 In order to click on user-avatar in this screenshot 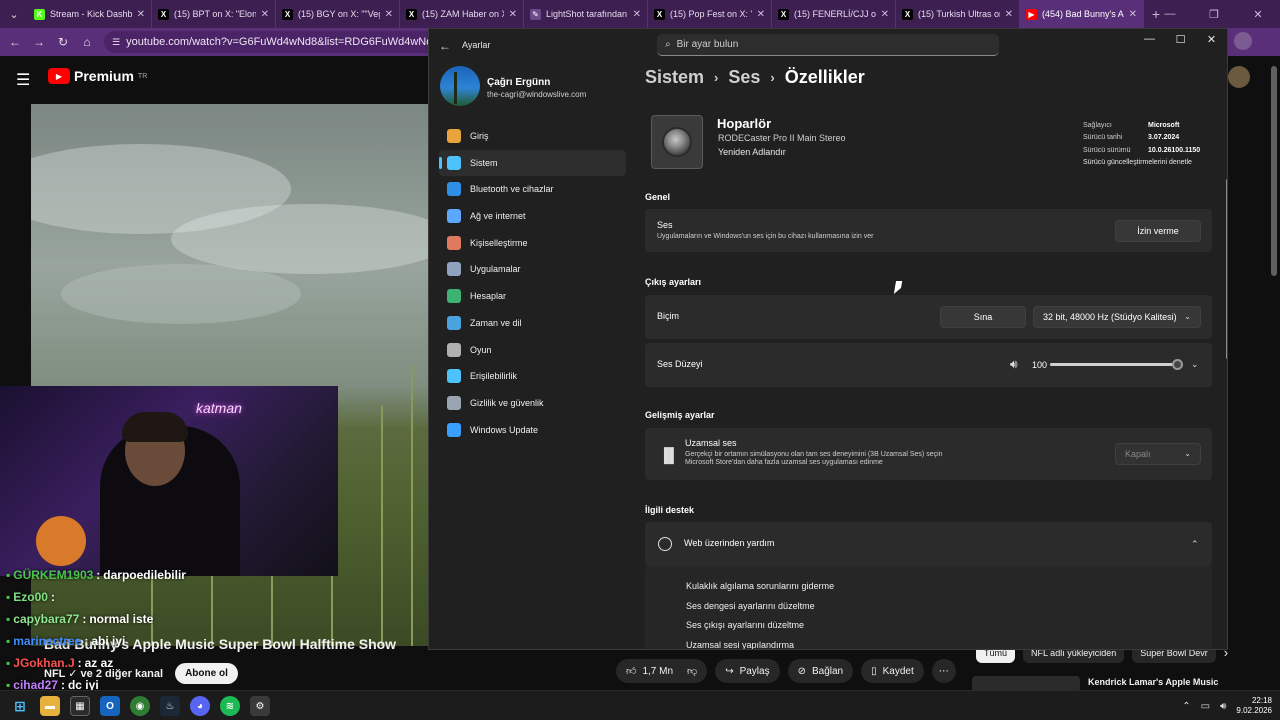, I will do `click(460, 86)`.